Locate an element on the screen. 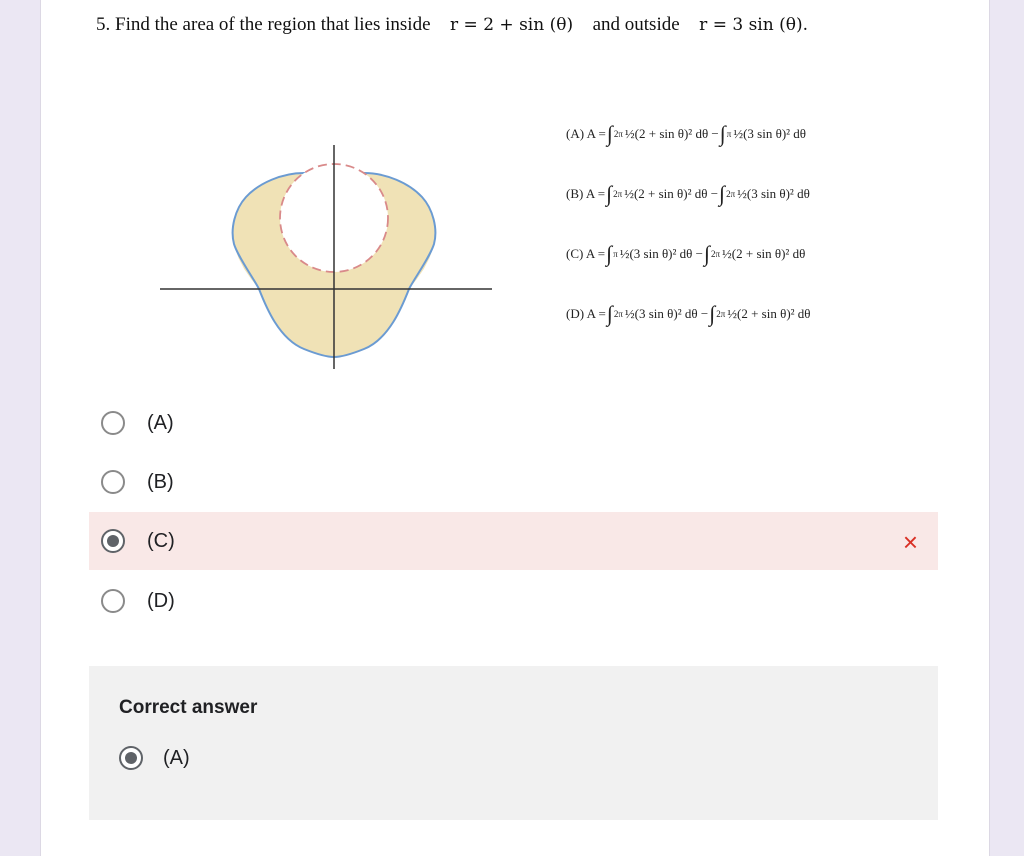 The width and height of the screenshot is (1024, 856). option-c: (C) × is located at coordinates (513, 541).